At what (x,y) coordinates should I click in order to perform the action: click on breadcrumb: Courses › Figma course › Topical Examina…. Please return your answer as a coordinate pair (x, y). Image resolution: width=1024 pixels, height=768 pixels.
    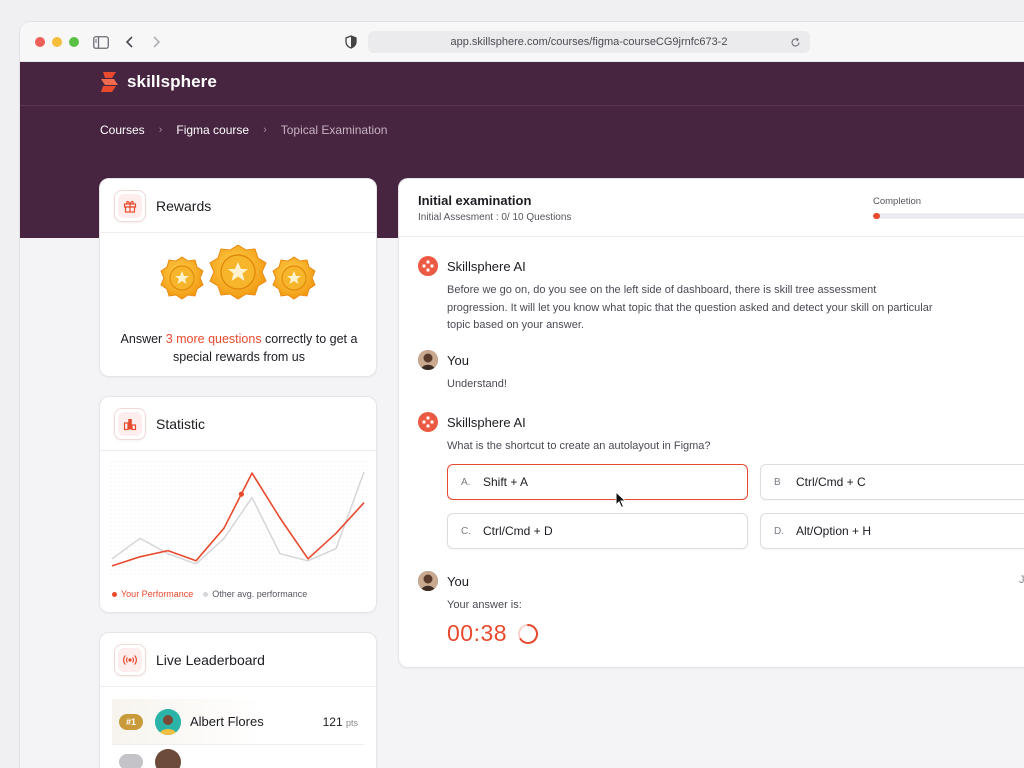
    Looking at the image, I should click on (243, 130).